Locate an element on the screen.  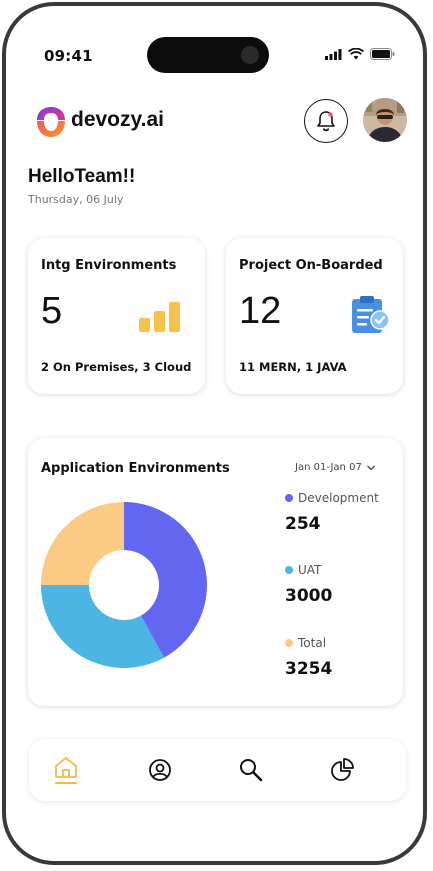
app-header: devozy.ai is located at coordinates (214, 123).